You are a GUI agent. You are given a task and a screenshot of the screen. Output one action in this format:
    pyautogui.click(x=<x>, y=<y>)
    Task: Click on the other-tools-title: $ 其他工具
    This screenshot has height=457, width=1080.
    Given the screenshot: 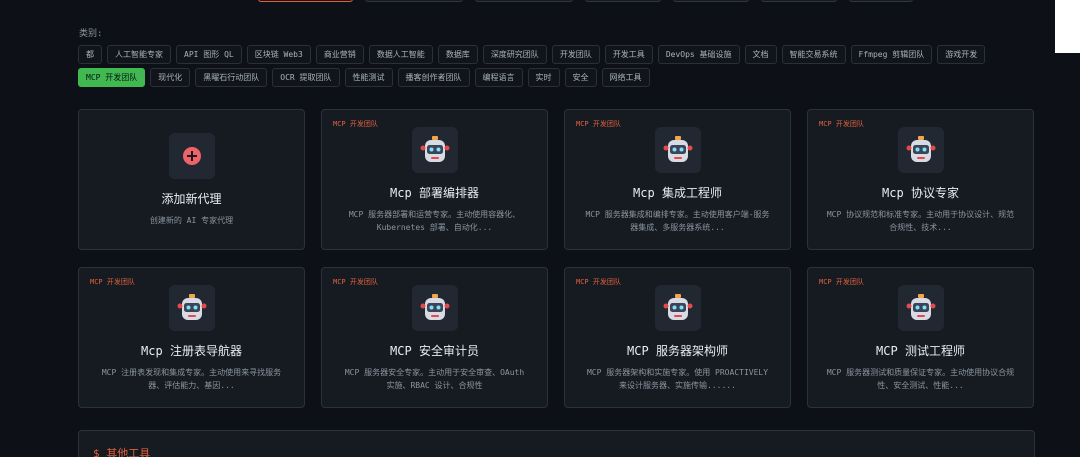 What is the action you would take?
    pyautogui.click(x=122, y=452)
    